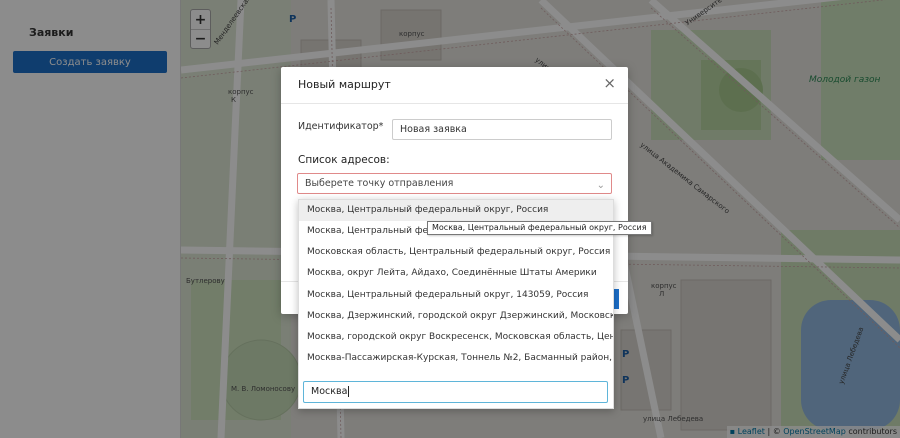  Describe the element at coordinates (344, 84) in the screenshot. I see `modal-title: Новый маршрут` at that location.